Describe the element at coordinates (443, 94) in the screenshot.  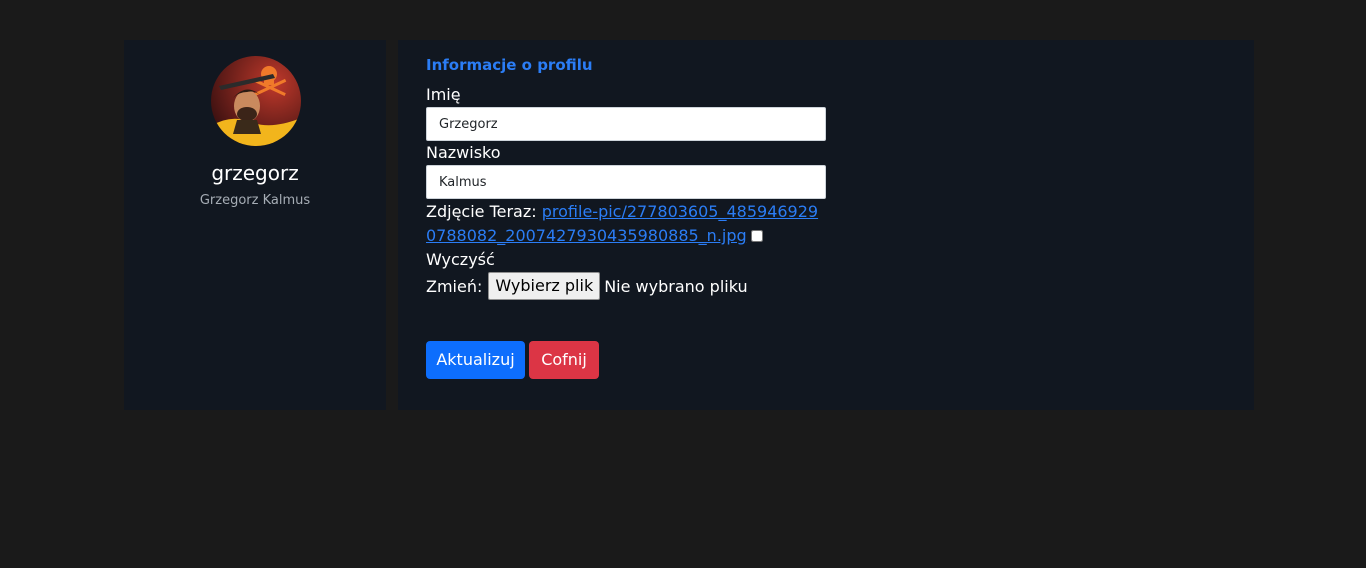
I see `first-name-label: Imię` at that location.